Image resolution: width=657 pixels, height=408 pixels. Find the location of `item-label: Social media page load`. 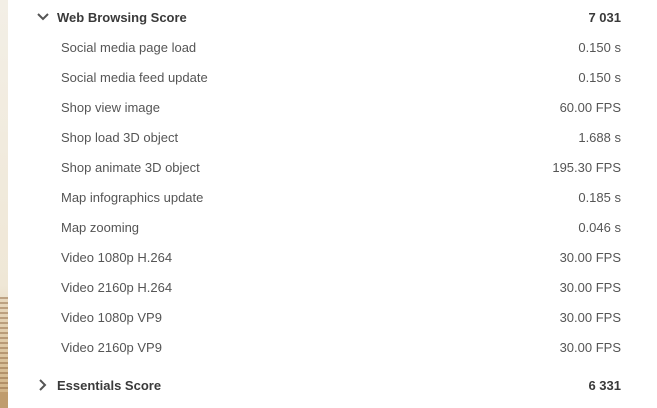

item-label: Social media page load is located at coordinates (129, 47).